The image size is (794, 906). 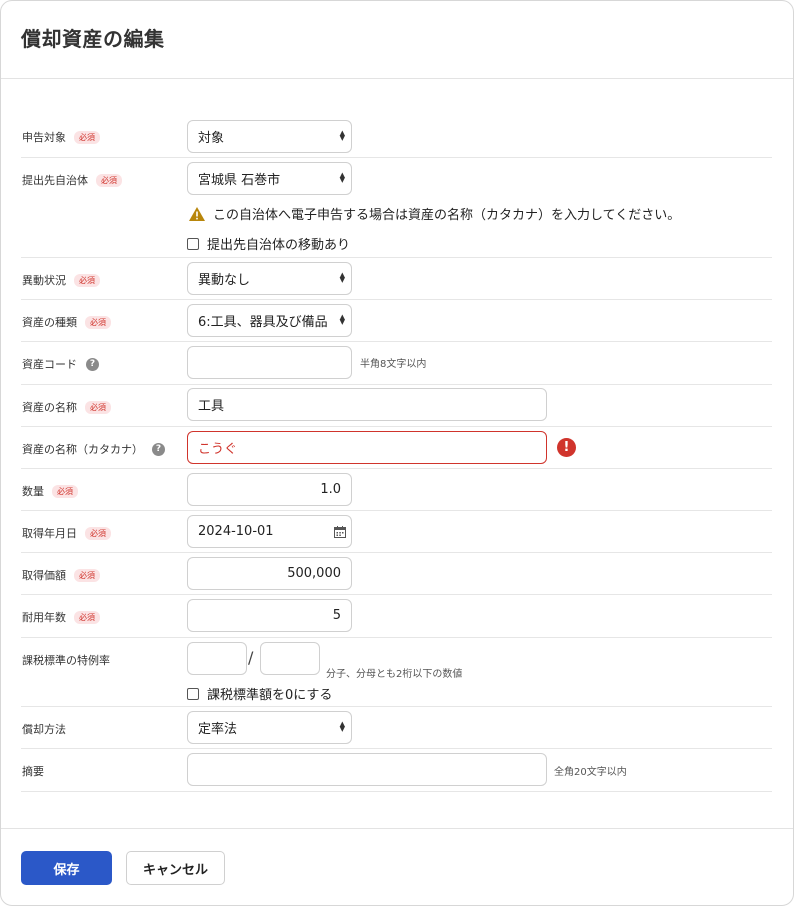 I want to click on label-summary: 摘要, so click(x=33, y=771).